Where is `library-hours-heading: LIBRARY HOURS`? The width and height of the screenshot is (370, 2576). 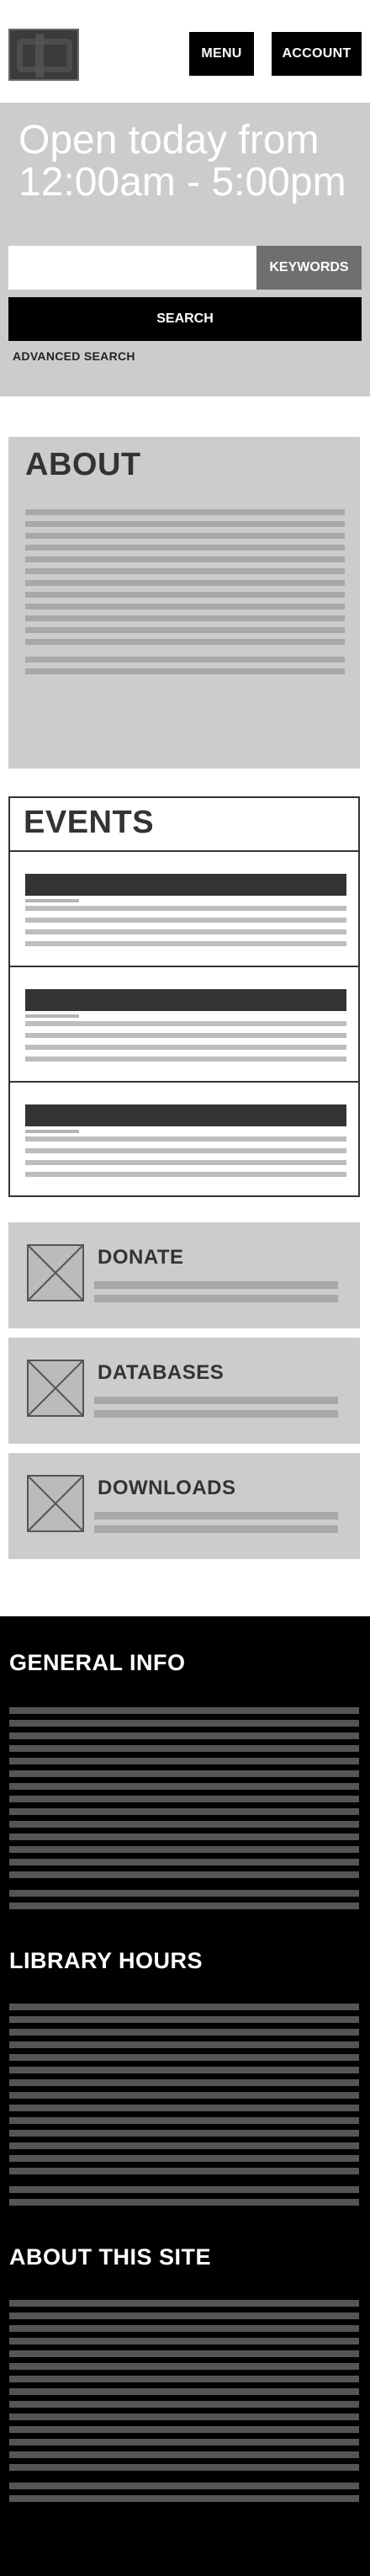
library-hours-heading: LIBRARY HOURS is located at coordinates (107, 1960).